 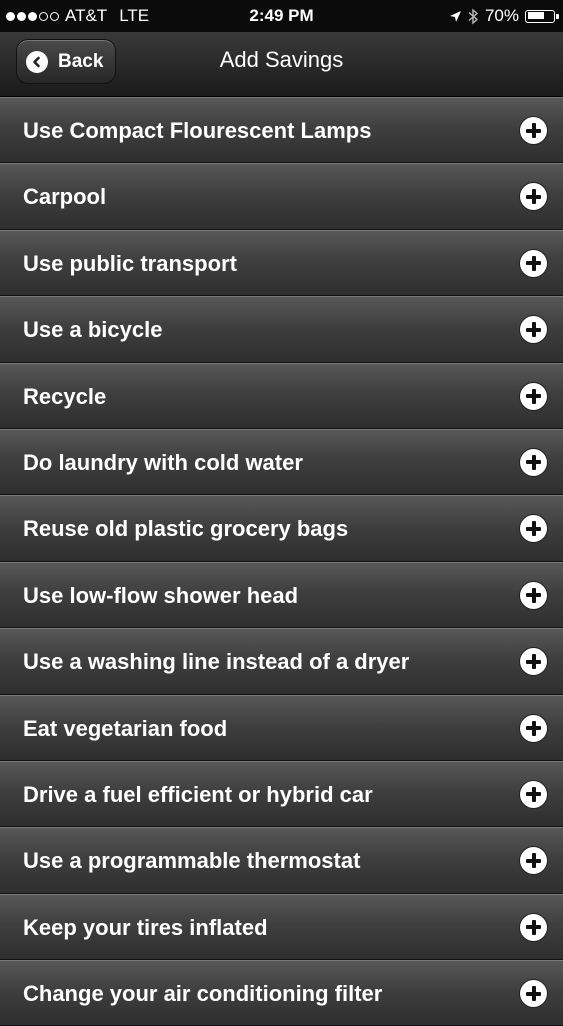 What do you see at coordinates (455, 16) in the screenshot?
I see `location-arrow-icon` at bounding box center [455, 16].